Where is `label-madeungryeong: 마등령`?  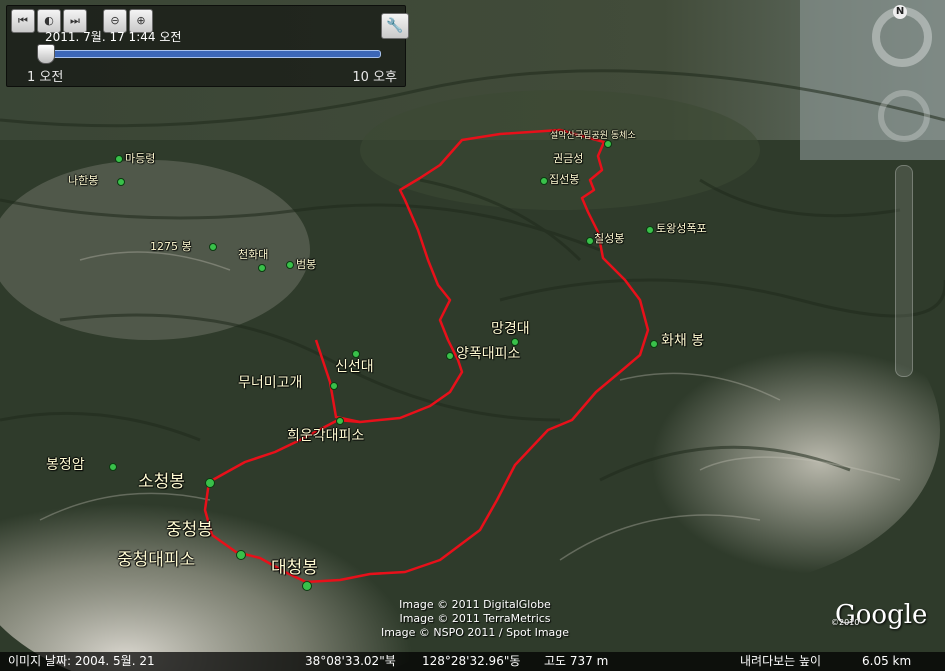 label-madeungryeong: 마등령 is located at coordinates (140, 158).